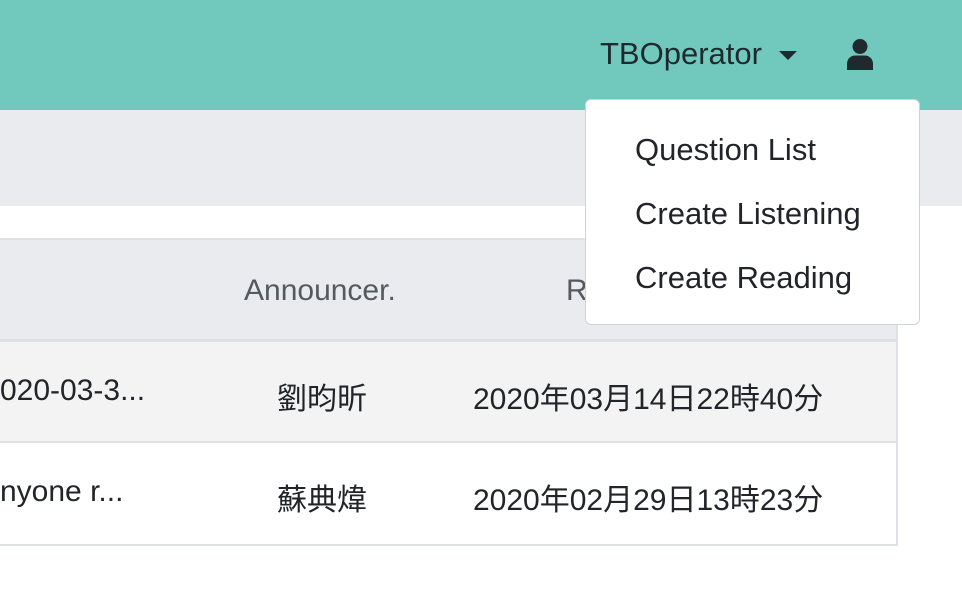 The height and width of the screenshot is (600, 962). Describe the element at coordinates (752, 290) in the screenshot. I see `menu-item-create-reading: Create Reading` at that location.